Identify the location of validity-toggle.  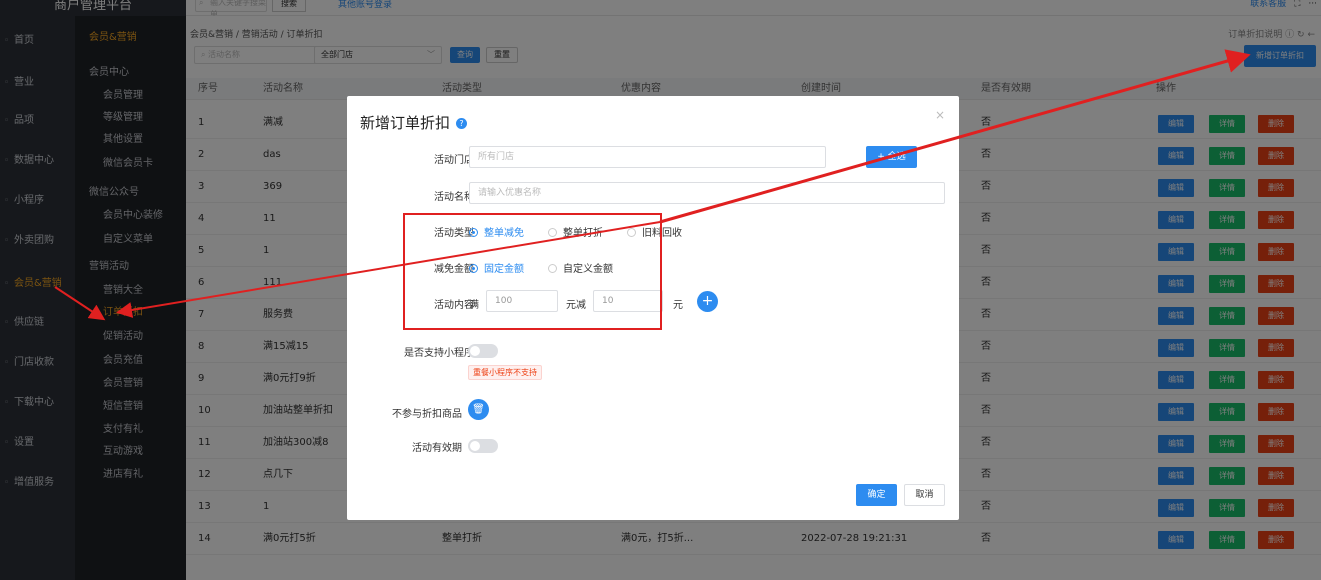
(483, 446).